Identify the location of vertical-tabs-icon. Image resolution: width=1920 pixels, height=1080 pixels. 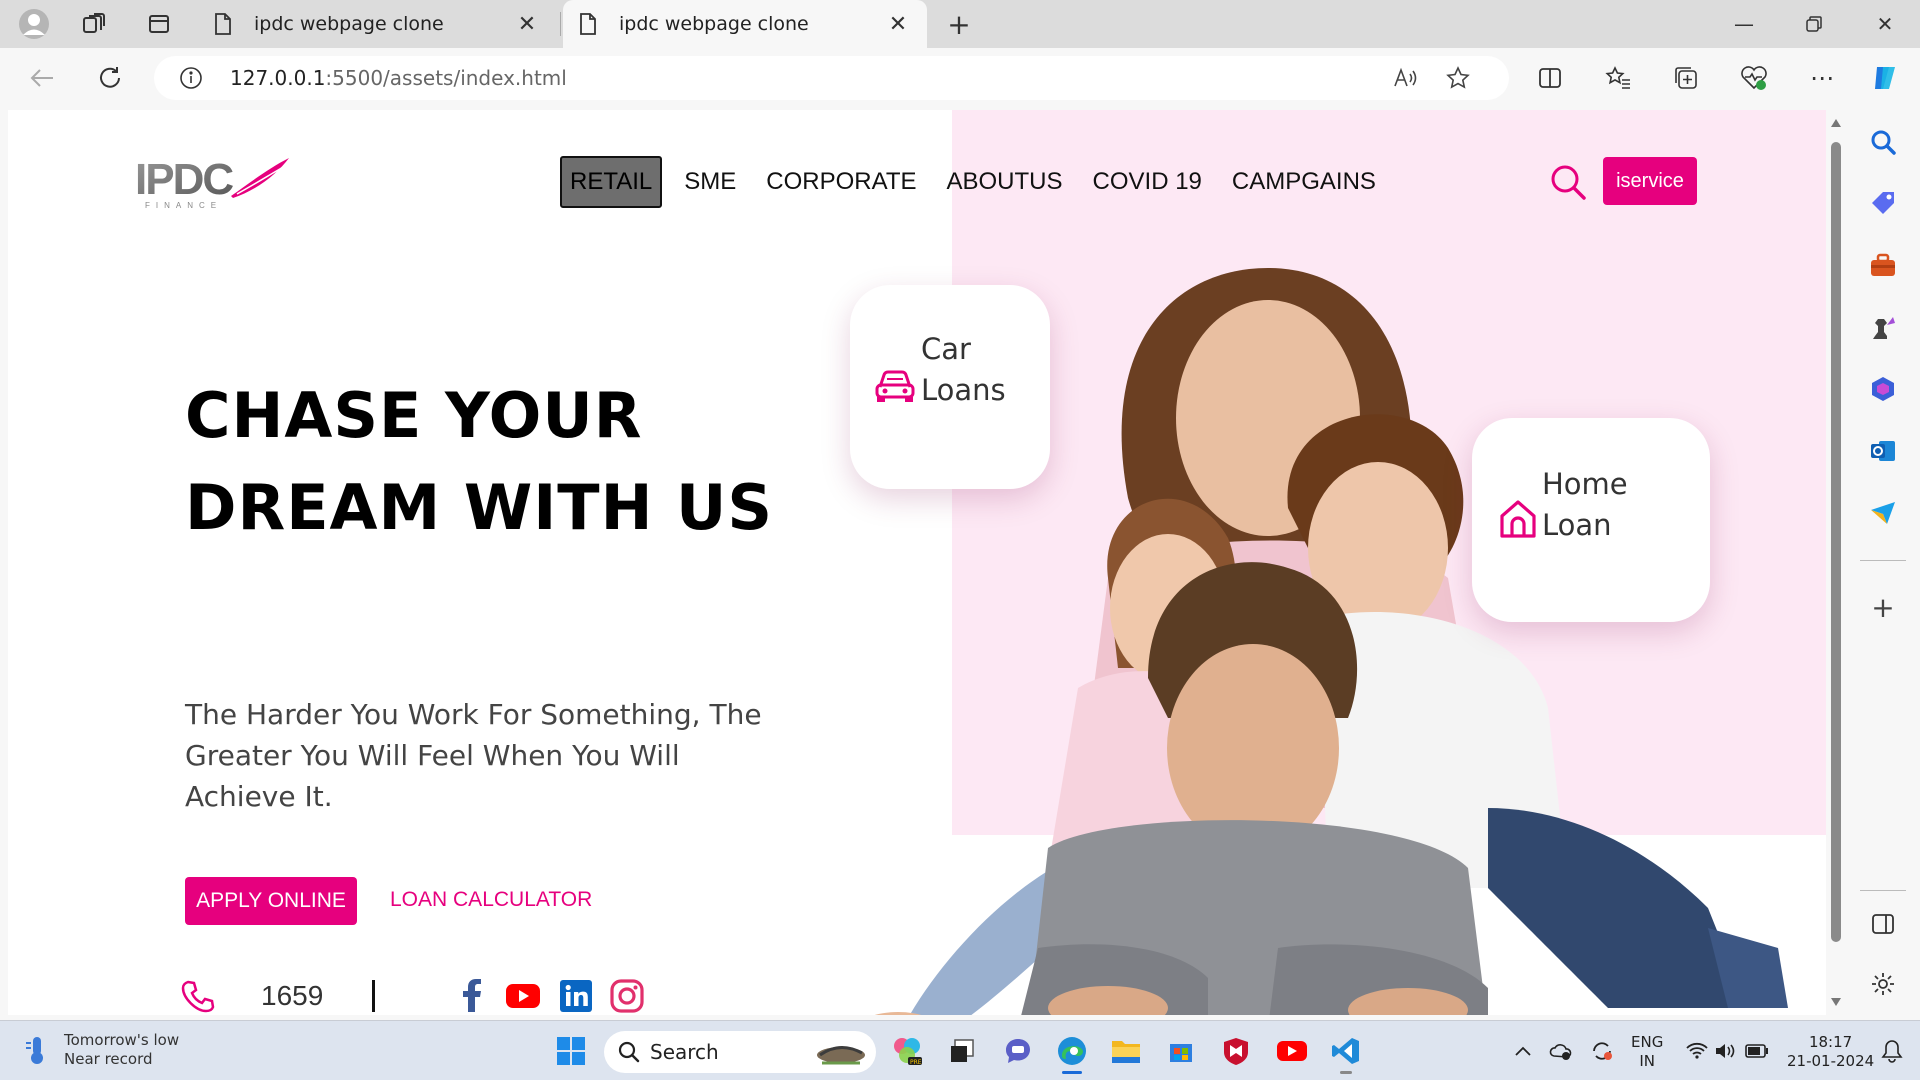
(159, 24).